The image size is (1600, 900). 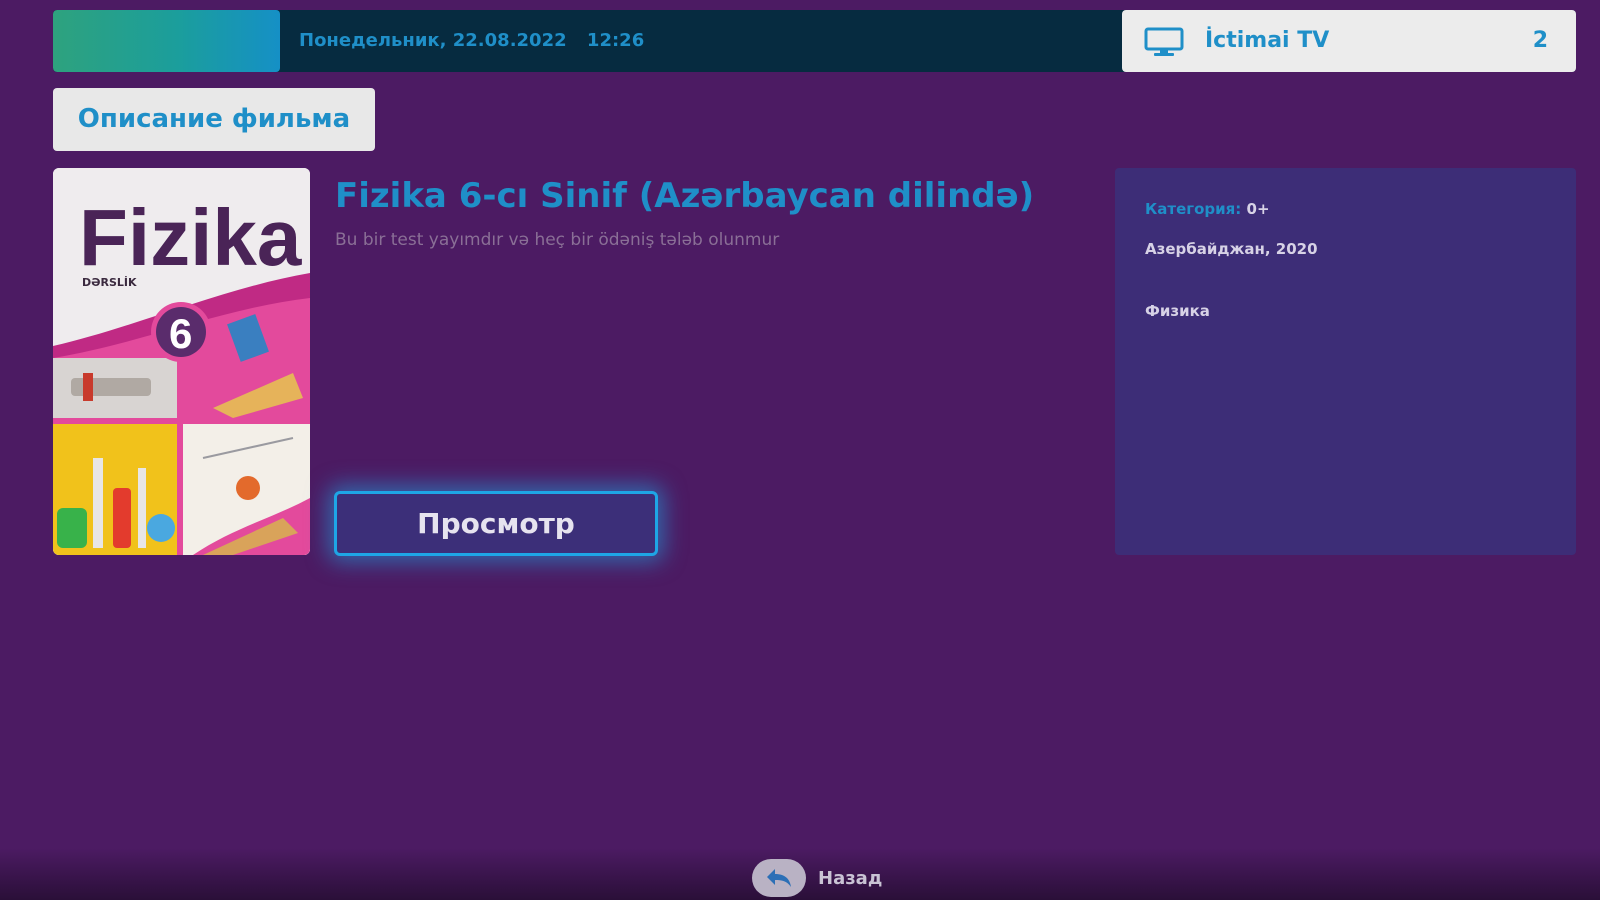 I want to click on poster-title: Fizika, so click(x=190, y=237).